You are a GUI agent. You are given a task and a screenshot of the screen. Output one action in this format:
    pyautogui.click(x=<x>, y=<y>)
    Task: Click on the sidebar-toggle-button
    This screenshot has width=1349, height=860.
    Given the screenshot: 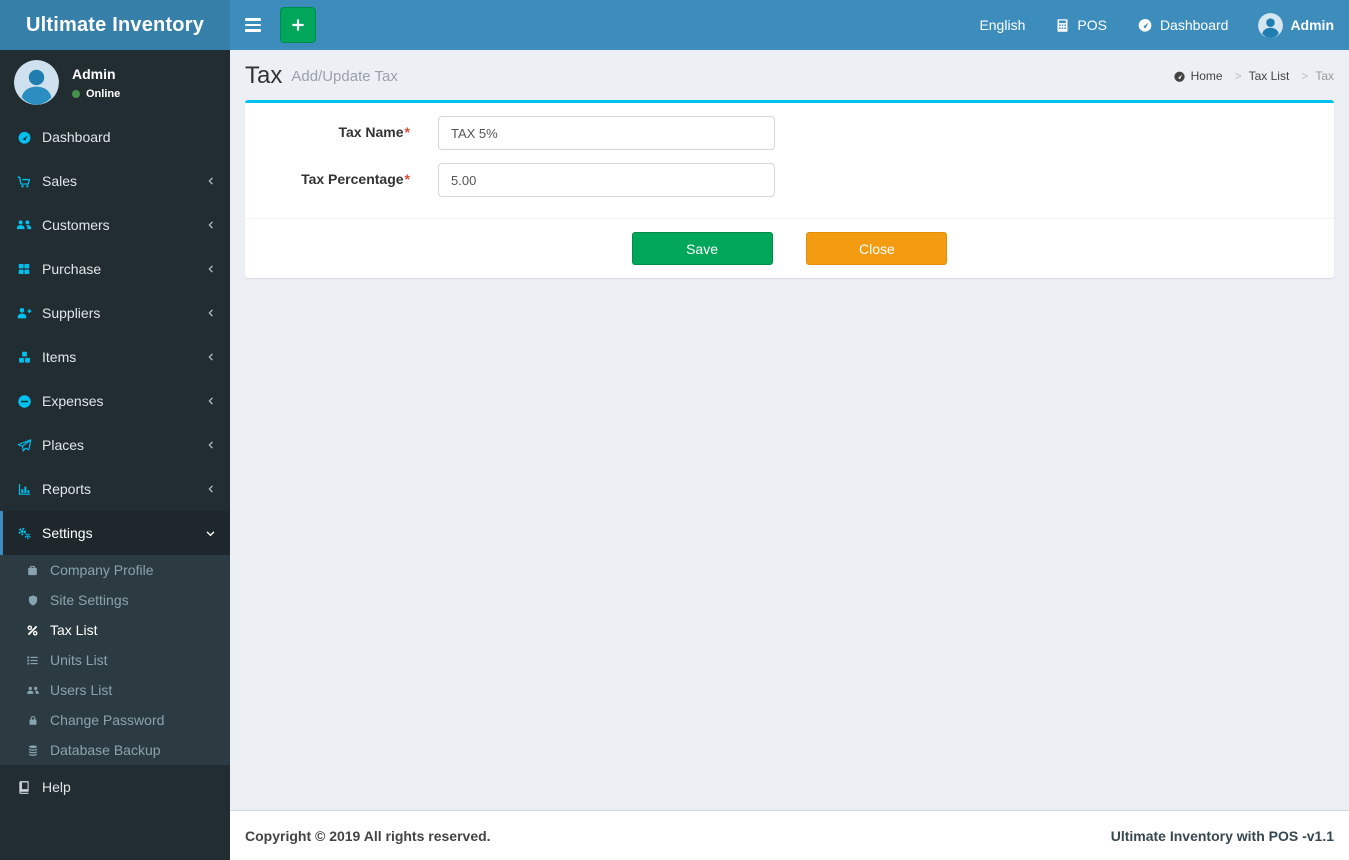 What is the action you would take?
    pyautogui.click(x=253, y=25)
    